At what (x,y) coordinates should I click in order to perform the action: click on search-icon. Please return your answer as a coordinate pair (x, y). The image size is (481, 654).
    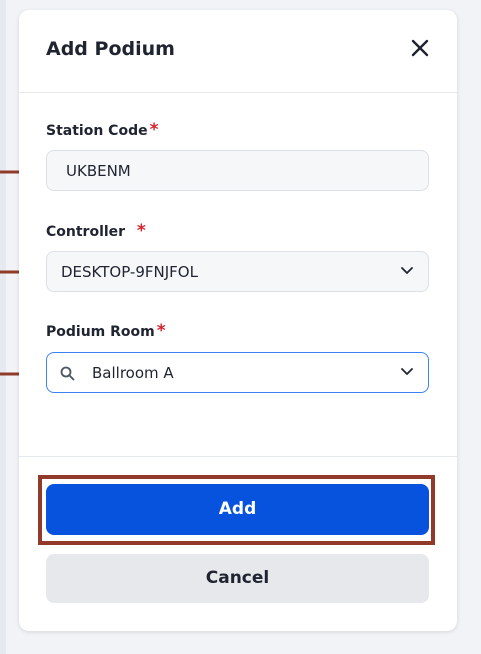
    Looking at the image, I should click on (67, 373).